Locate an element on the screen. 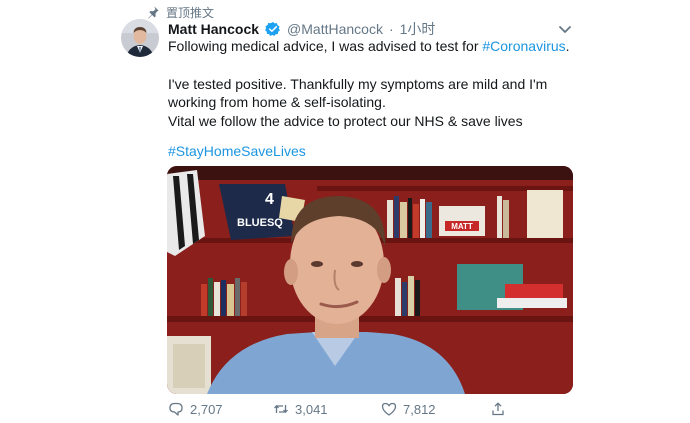  like-button: 7,812 is located at coordinates (408, 409).